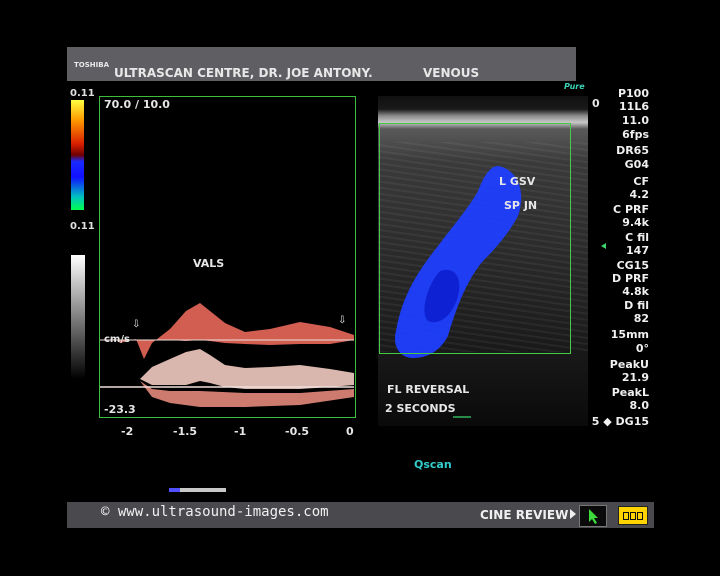  Describe the element at coordinates (641, 318) in the screenshot. I see `param-16: 82` at that location.